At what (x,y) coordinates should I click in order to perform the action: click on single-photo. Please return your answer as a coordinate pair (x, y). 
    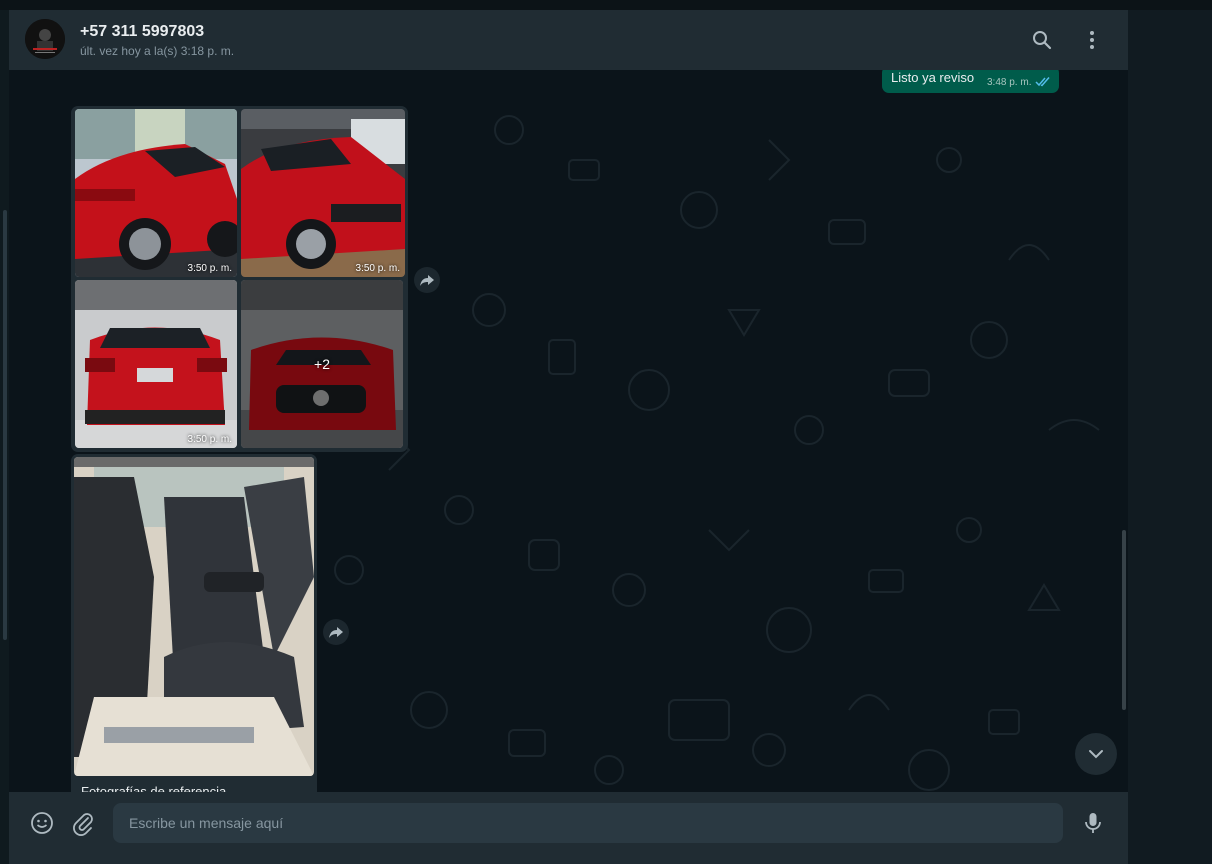
    Looking at the image, I should click on (194, 616).